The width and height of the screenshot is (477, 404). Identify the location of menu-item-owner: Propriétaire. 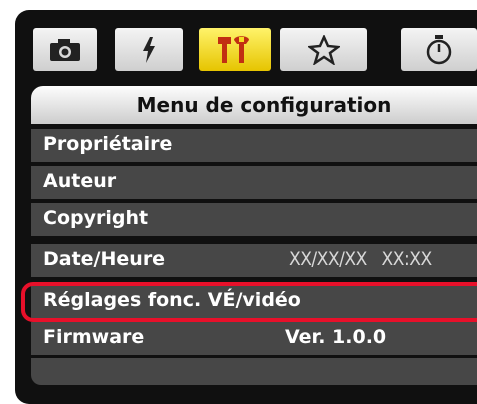
(254, 145).